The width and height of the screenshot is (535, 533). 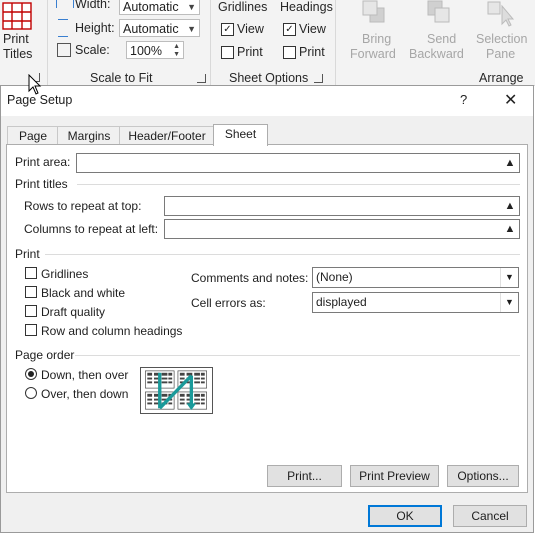 What do you see at coordinates (83, 293) in the screenshot?
I see `black-white-checkbox-label: Black and white` at bounding box center [83, 293].